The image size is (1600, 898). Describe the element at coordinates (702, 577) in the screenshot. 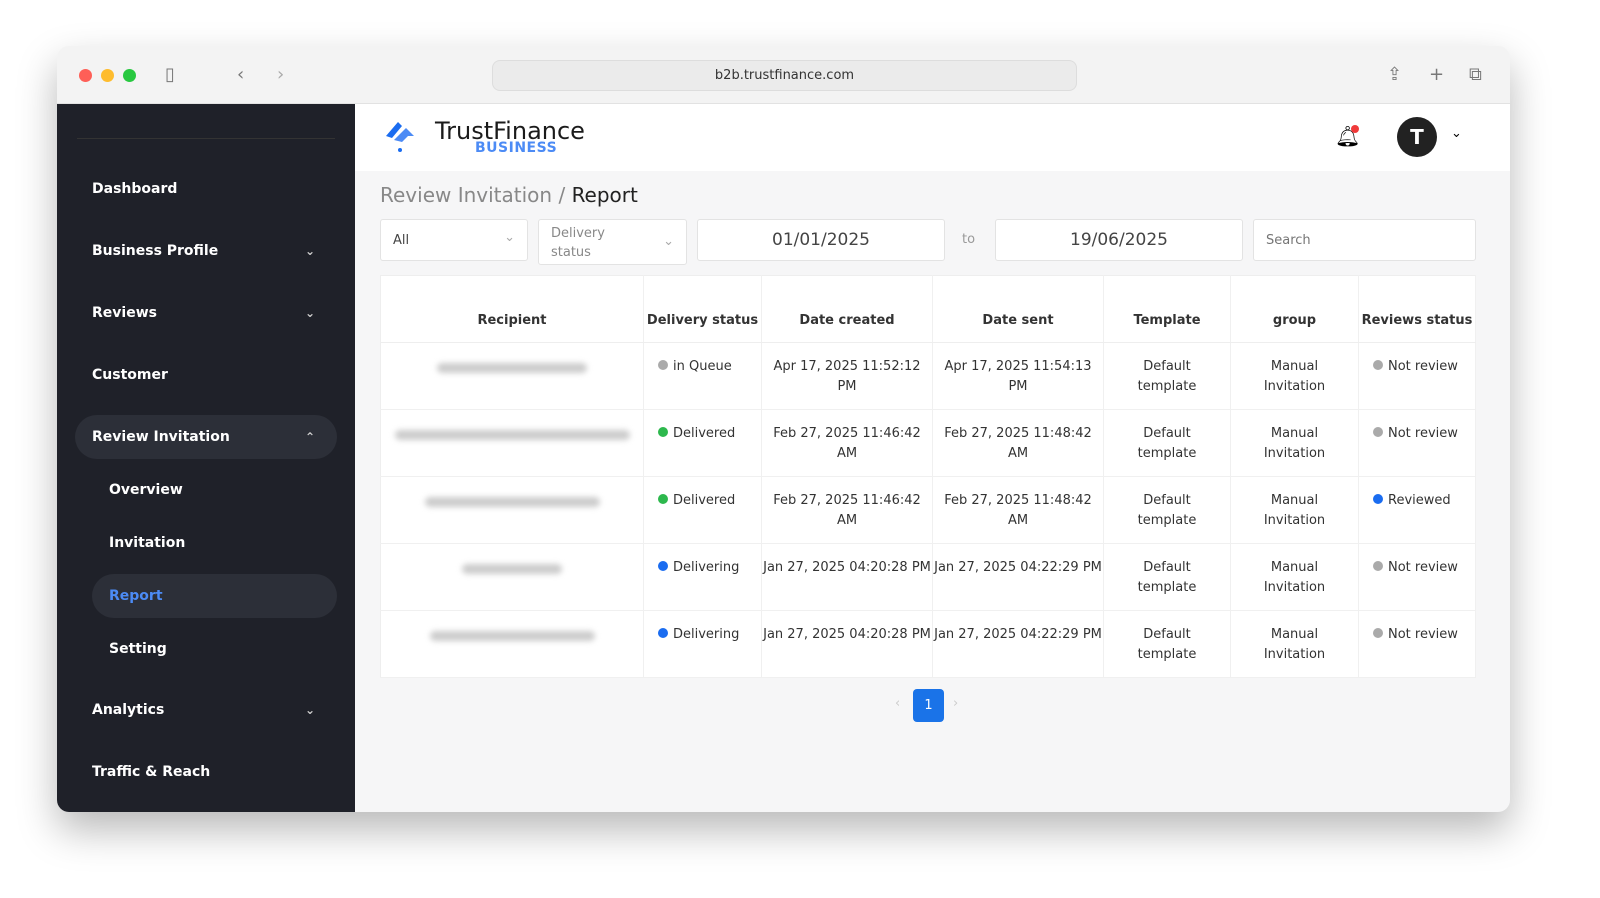

I see `delivery-status-cell: Delivering` at that location.